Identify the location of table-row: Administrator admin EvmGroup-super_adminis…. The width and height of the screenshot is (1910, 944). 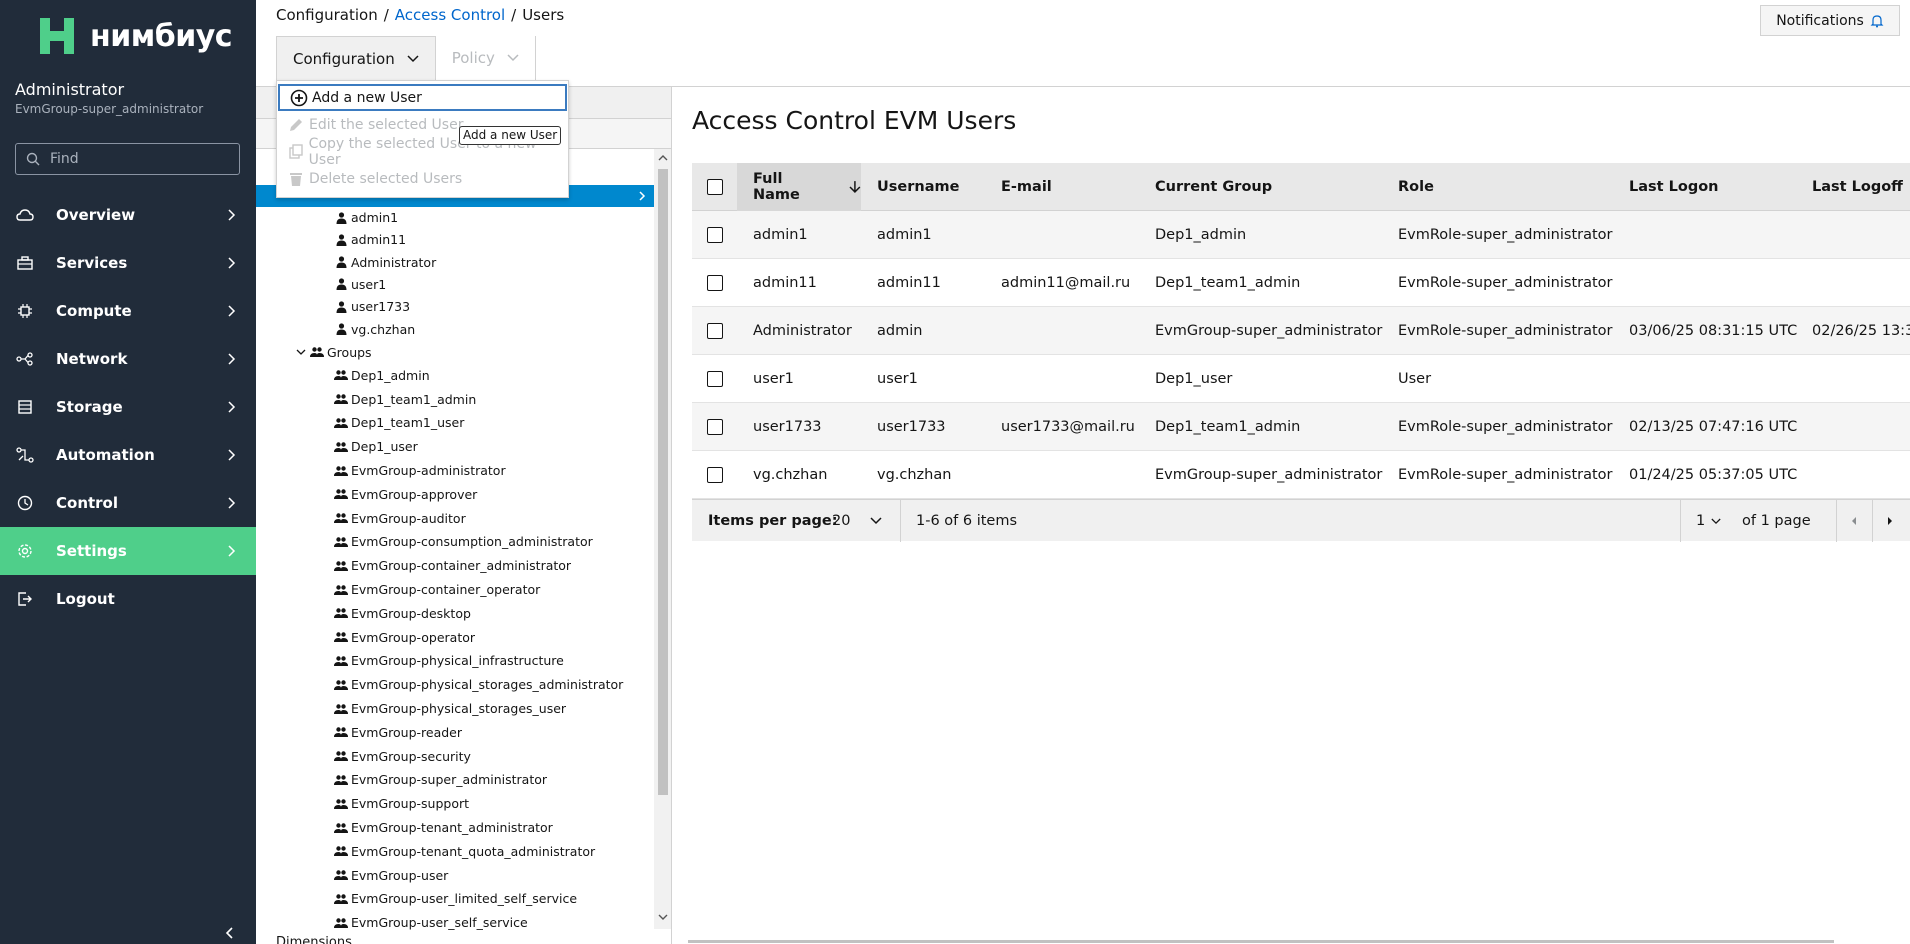
(1301, 331).